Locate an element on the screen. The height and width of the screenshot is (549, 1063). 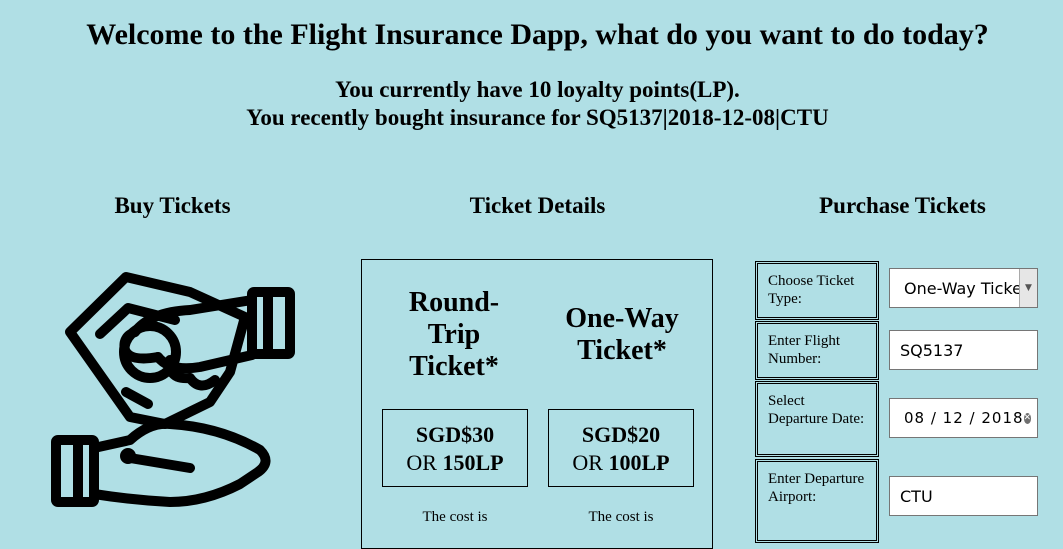
round-trip-price-box: SGD$30 OR 150LP is located at coordinates (455, 448).